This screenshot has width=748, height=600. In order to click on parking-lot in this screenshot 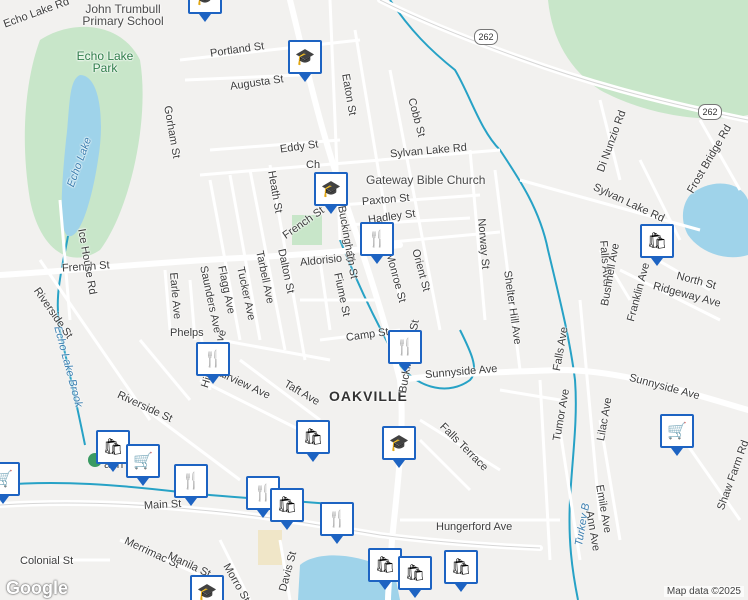, I will do `click(270, 547)`.